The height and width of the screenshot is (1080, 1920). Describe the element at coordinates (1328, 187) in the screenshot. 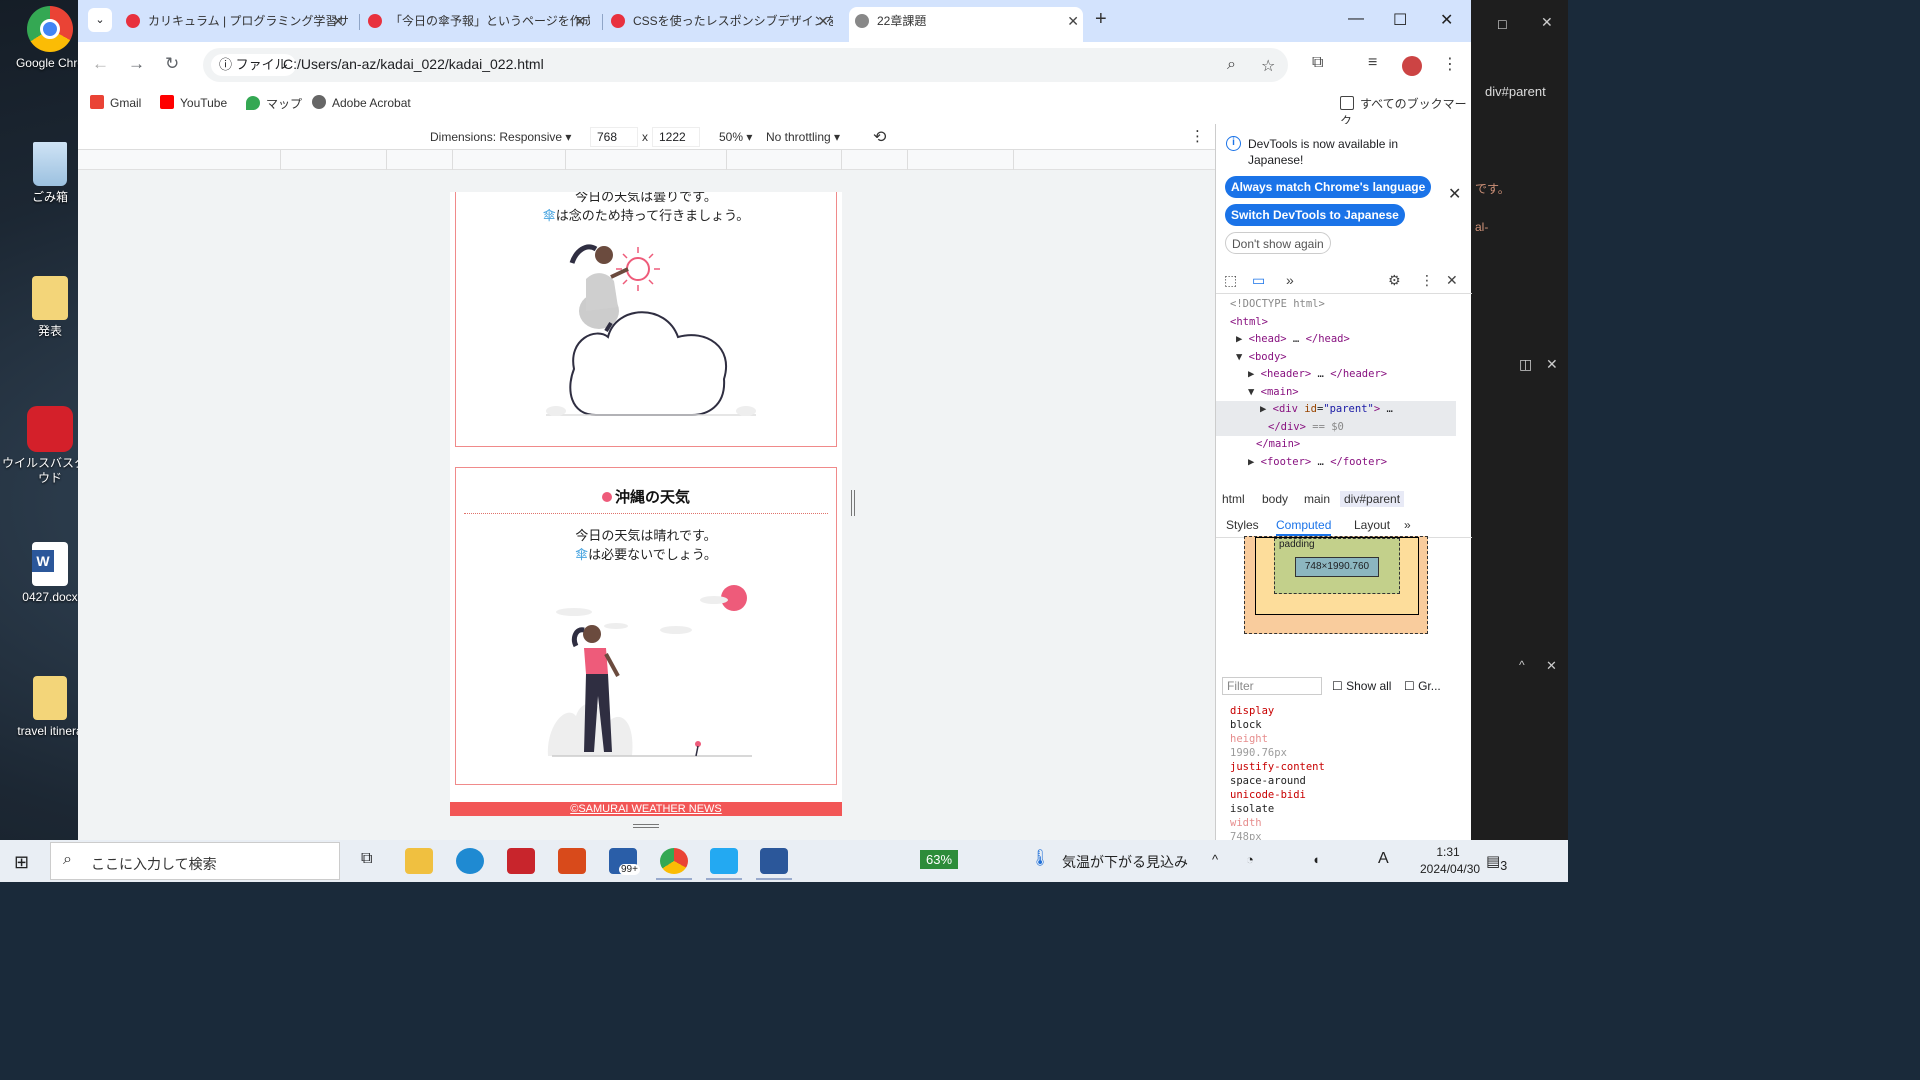

I see `always-match-language-button: Always match Chrome's language` at that location.